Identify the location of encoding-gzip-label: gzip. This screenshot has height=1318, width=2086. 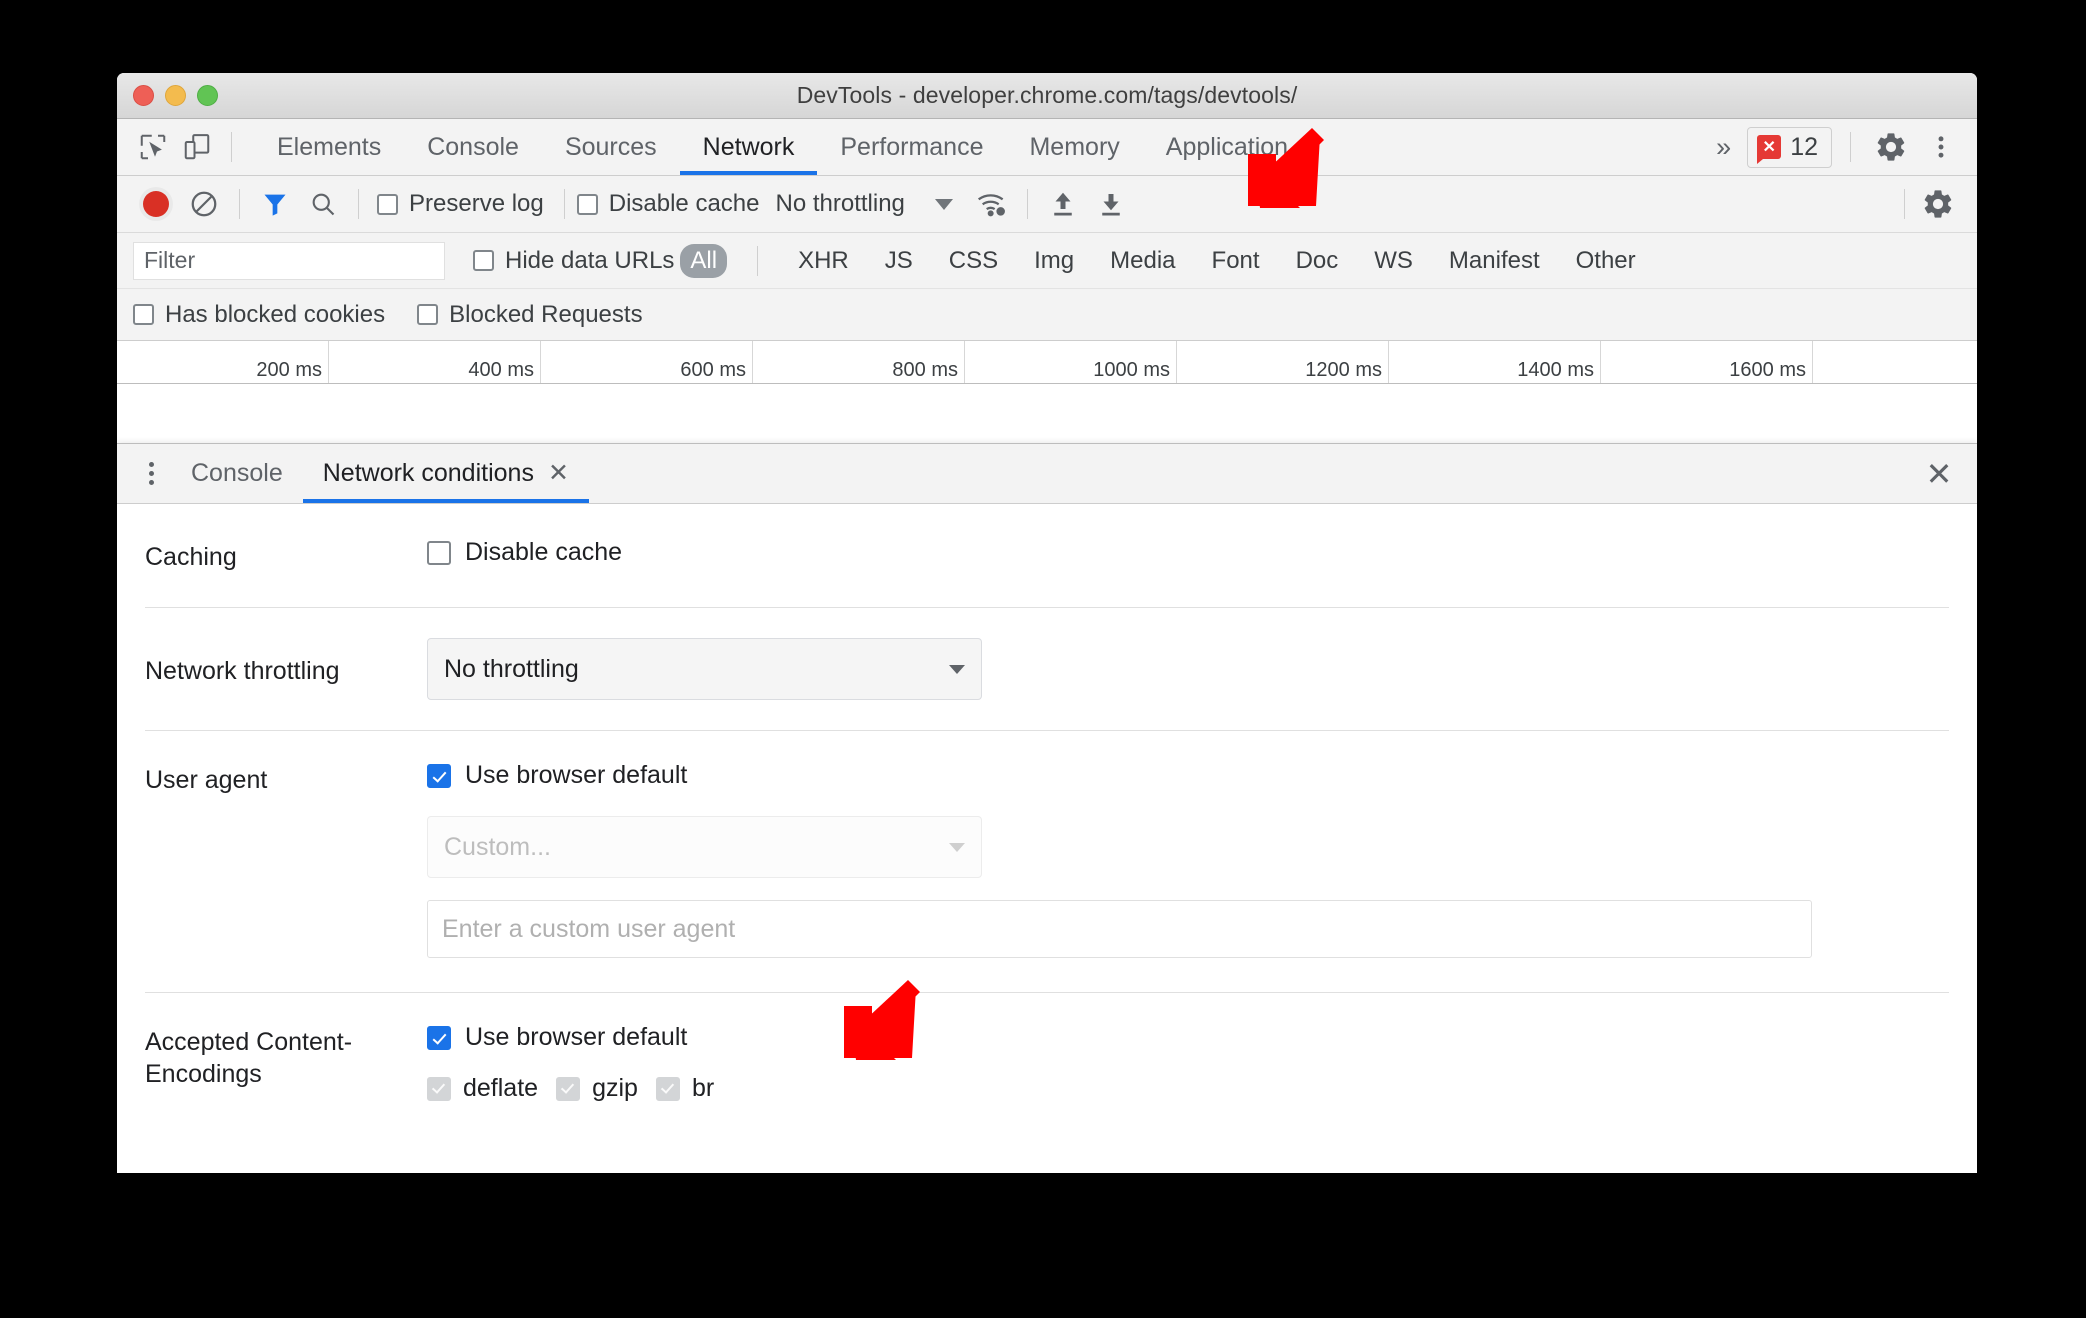
(615, 1088).